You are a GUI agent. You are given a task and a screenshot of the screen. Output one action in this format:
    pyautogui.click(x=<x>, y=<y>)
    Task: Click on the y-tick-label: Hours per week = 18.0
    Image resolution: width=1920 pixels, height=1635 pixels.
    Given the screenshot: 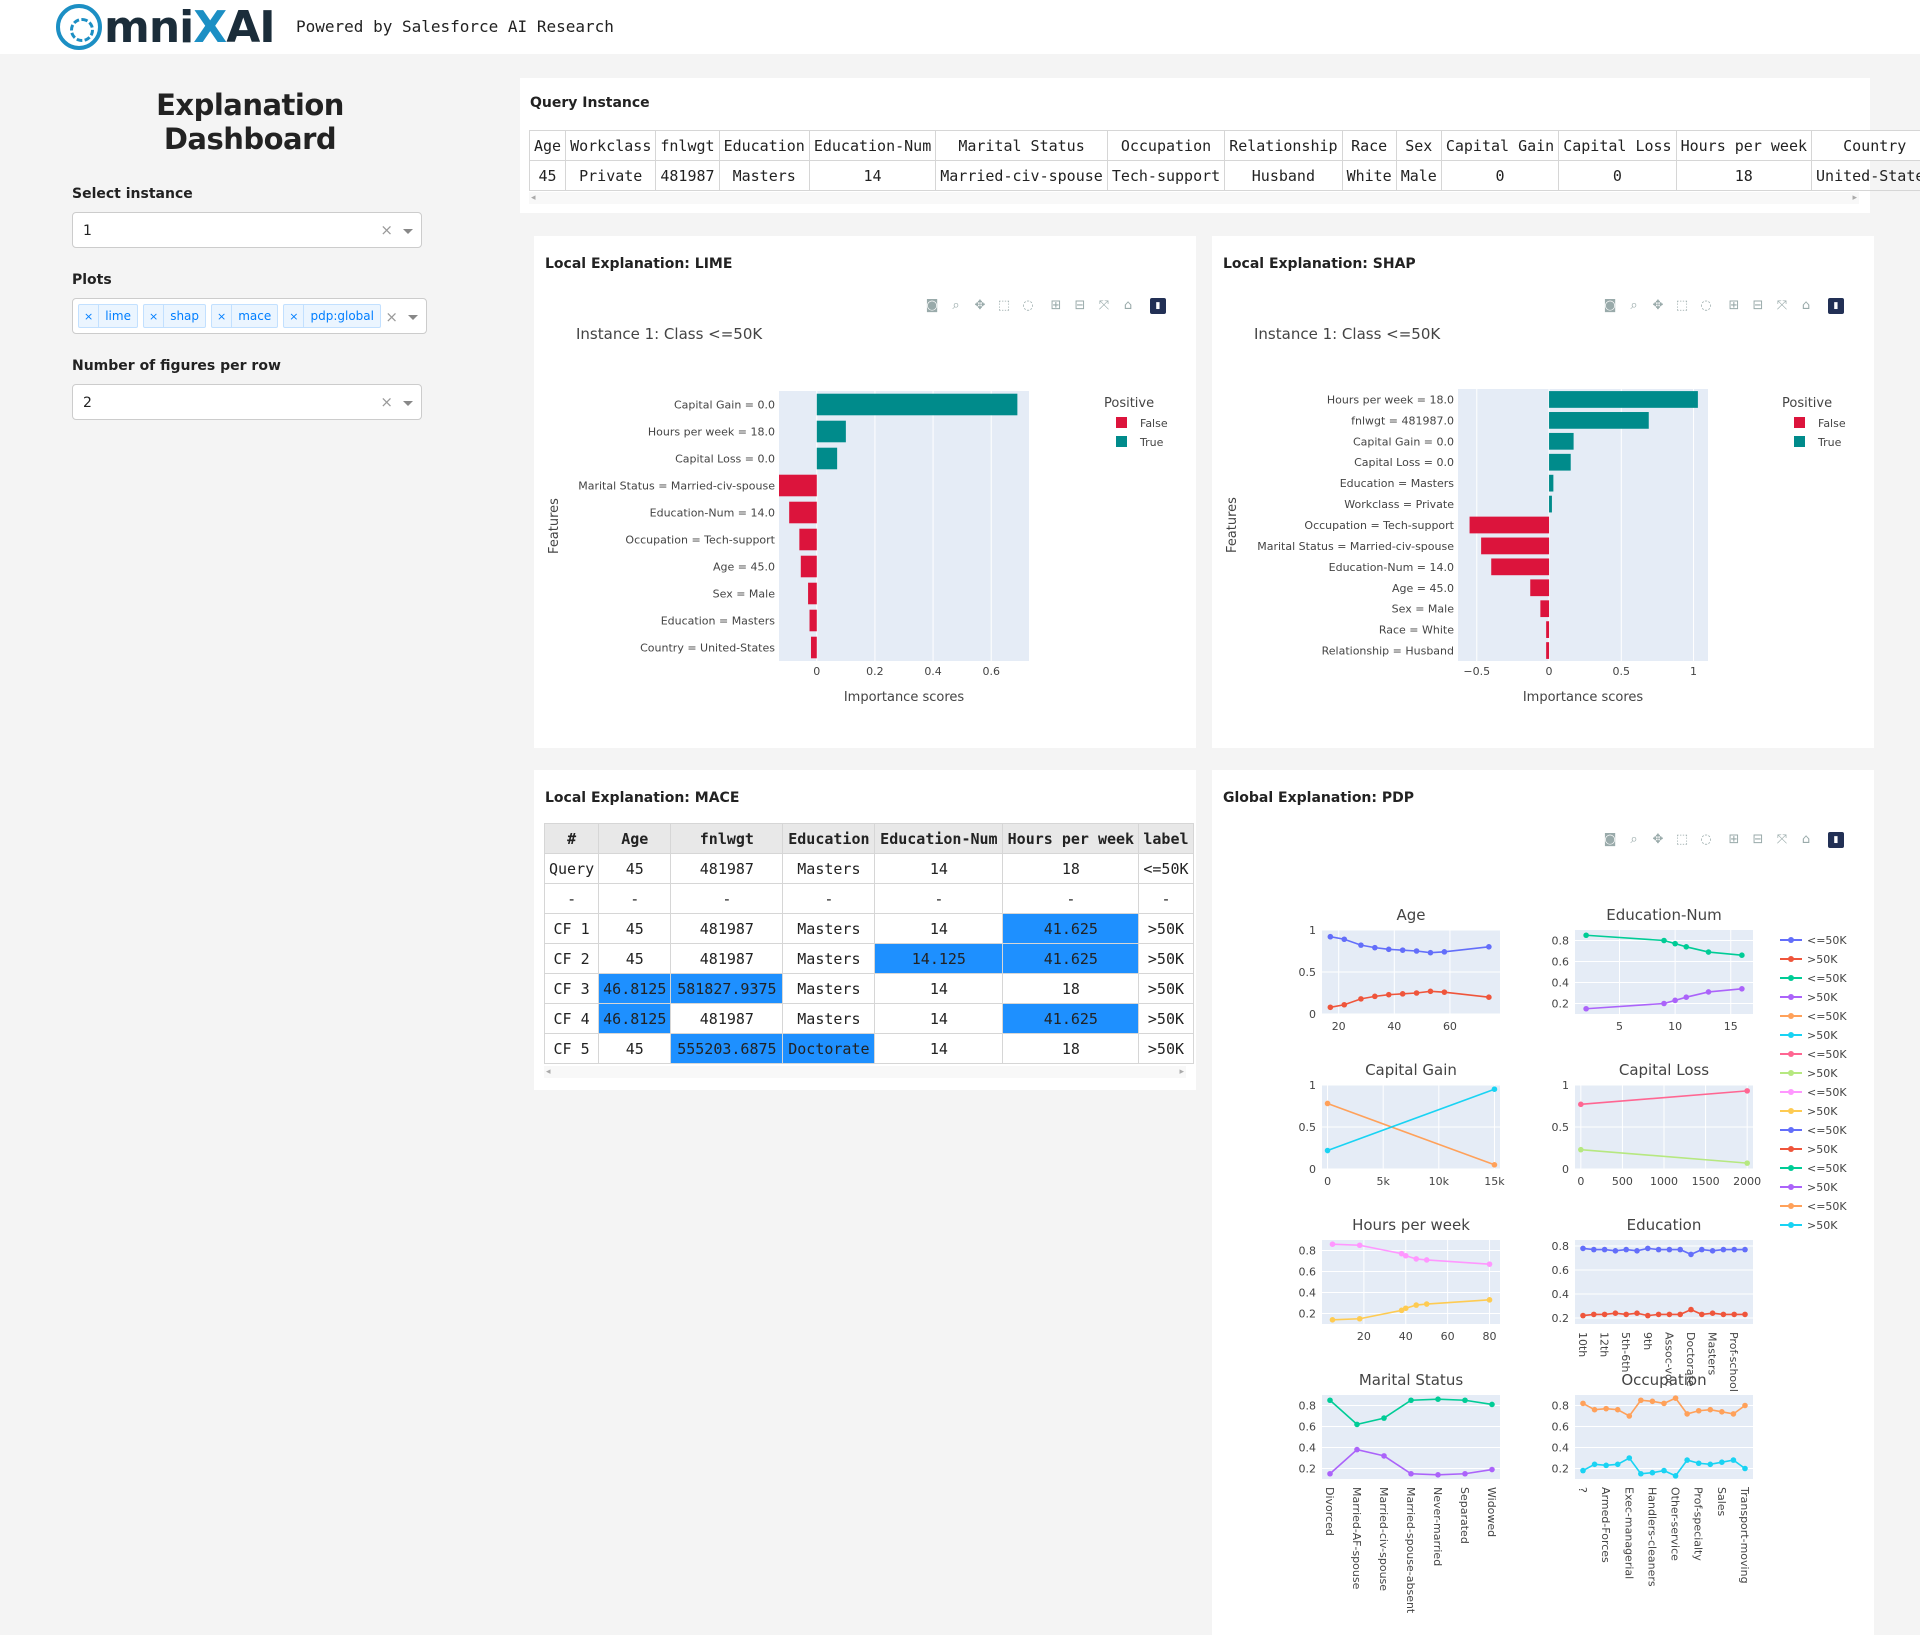 What is the action you would take?
    pyautogui.click(x=1390, y=399)
    